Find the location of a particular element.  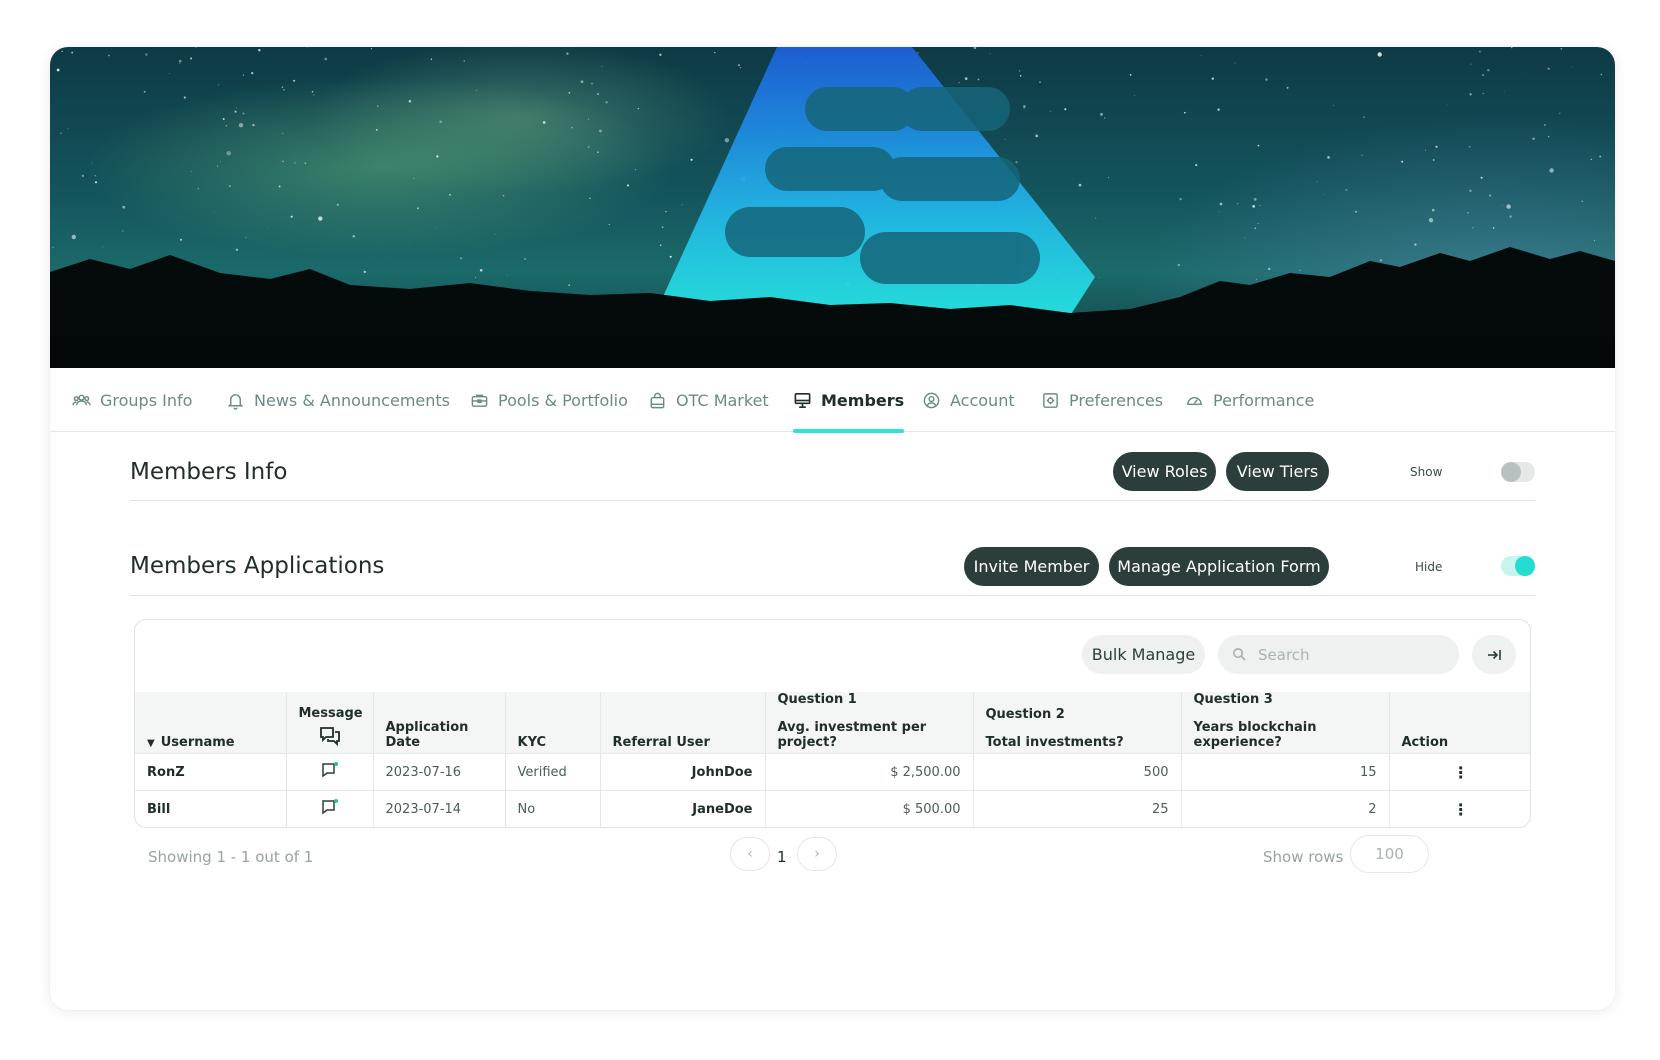

sort-down-icon: ▼ is located at coordinates (151, 743).